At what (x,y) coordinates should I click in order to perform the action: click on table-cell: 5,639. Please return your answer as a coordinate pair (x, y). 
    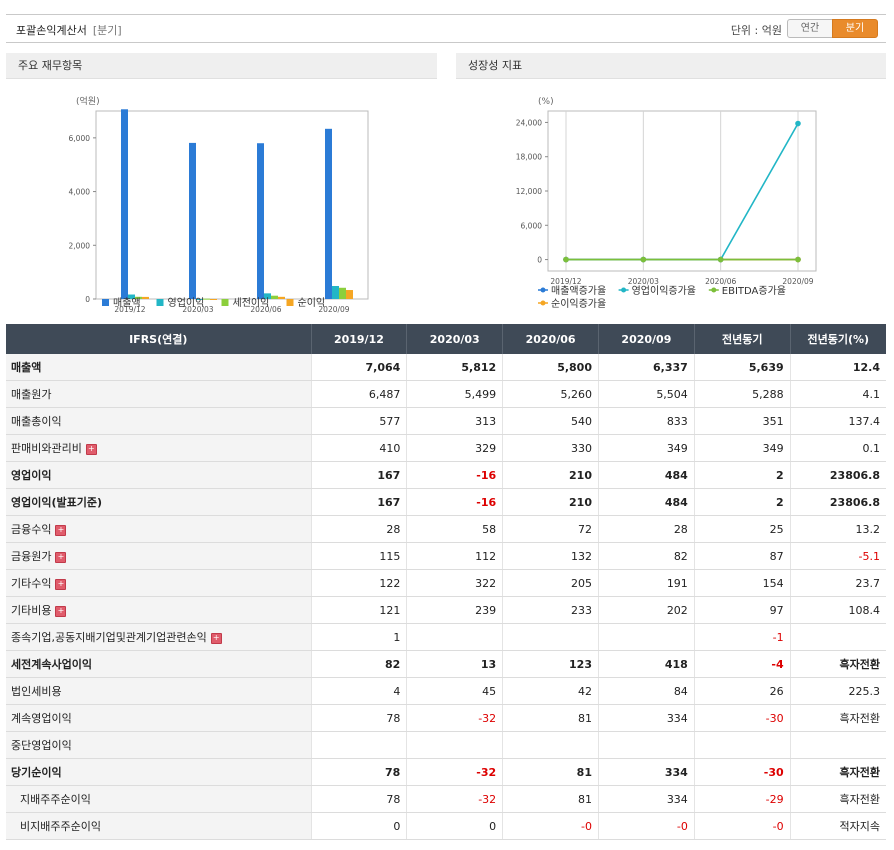
    Looking at the image, I should click on (742, 367).